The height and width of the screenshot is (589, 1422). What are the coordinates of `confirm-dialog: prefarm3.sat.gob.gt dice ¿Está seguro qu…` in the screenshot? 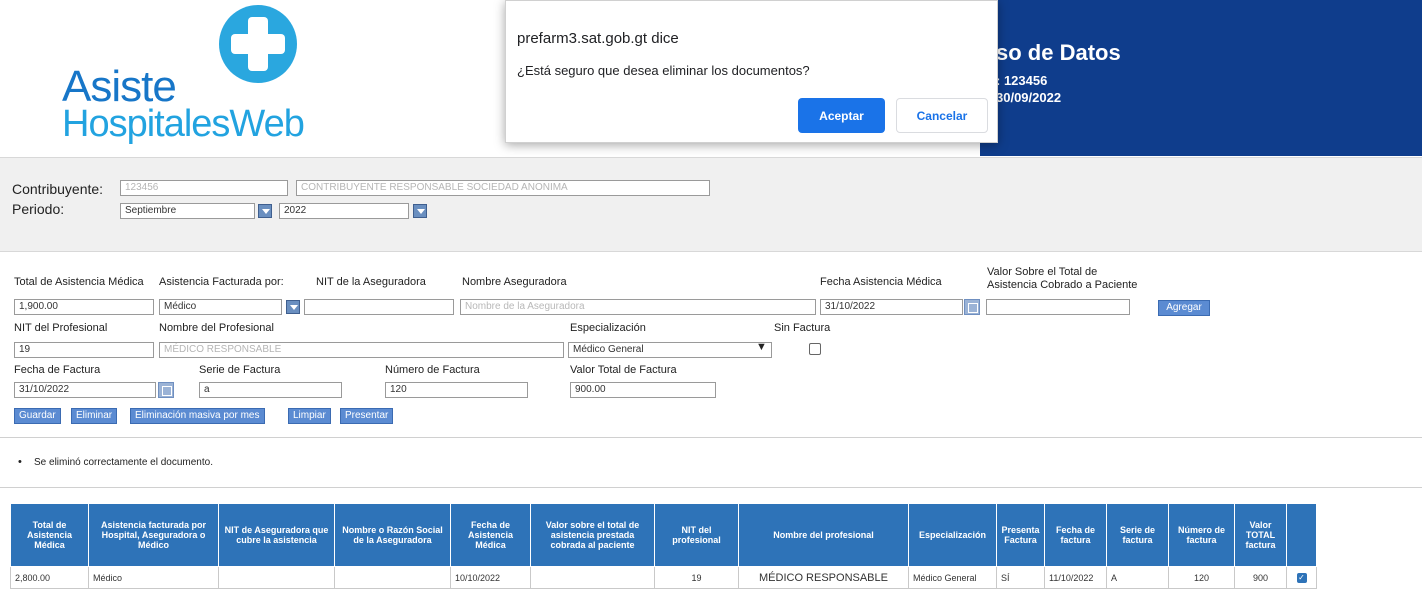 It's located at (751, 71).